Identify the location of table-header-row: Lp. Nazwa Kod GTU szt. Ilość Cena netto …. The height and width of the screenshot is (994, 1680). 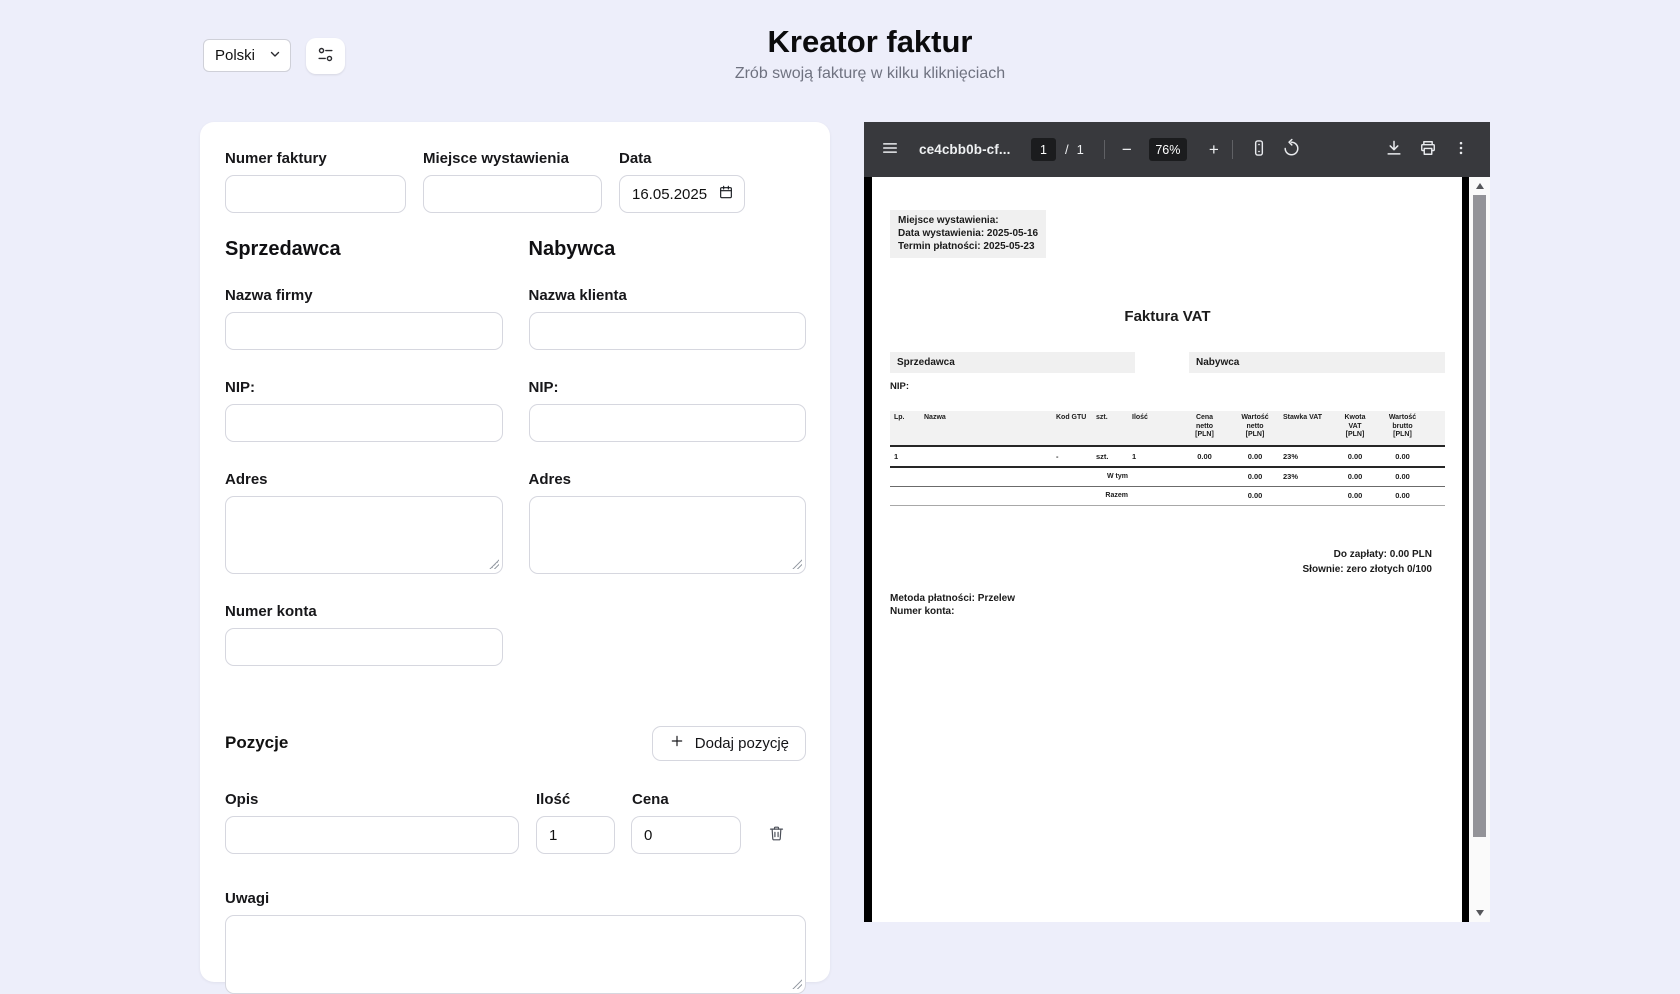
(1167, 428).